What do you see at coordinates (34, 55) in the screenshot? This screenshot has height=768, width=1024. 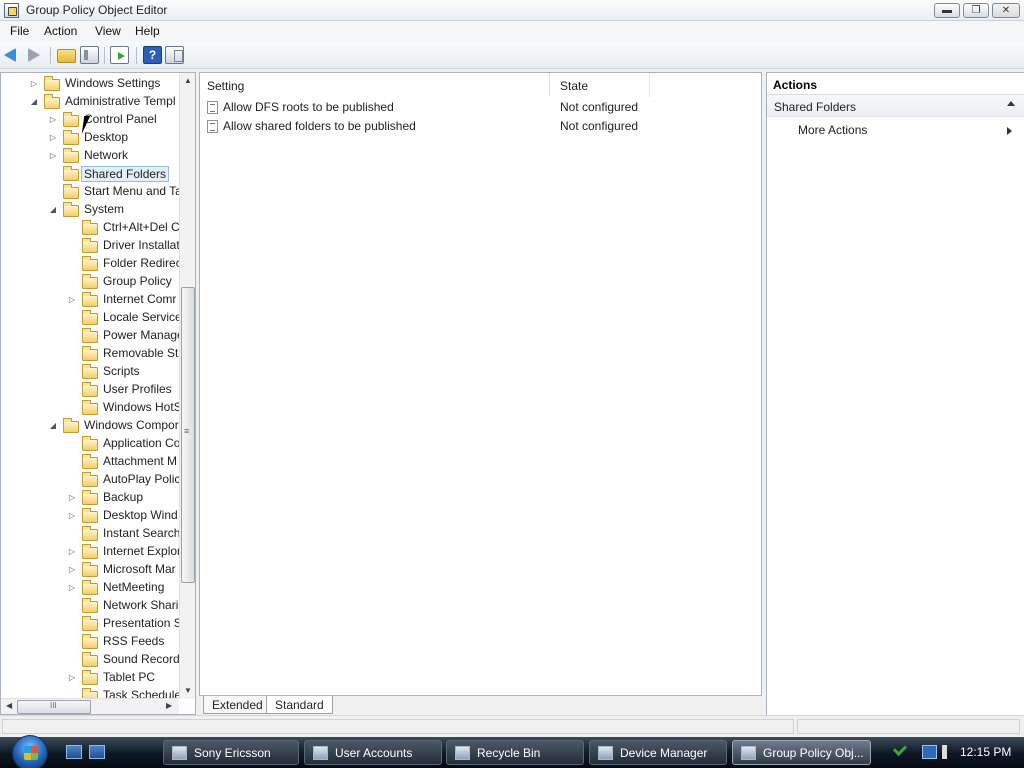 I see `forward-arrow-icon` at bounding box center [34, 55].